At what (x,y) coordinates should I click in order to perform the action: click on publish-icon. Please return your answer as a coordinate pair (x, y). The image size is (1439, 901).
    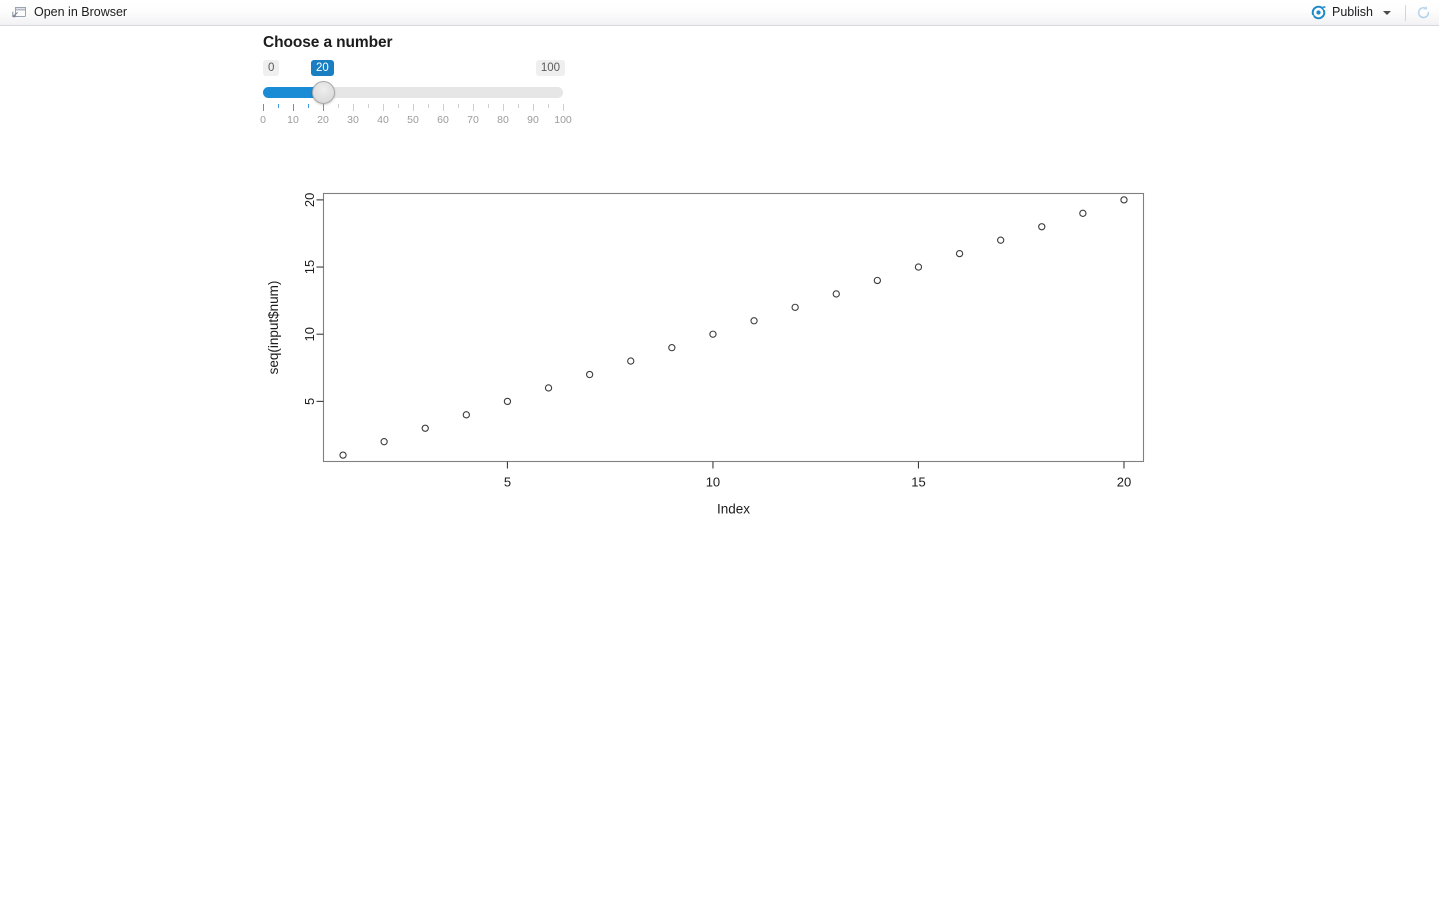
    Looking at the image, I should click on (1318, 12).